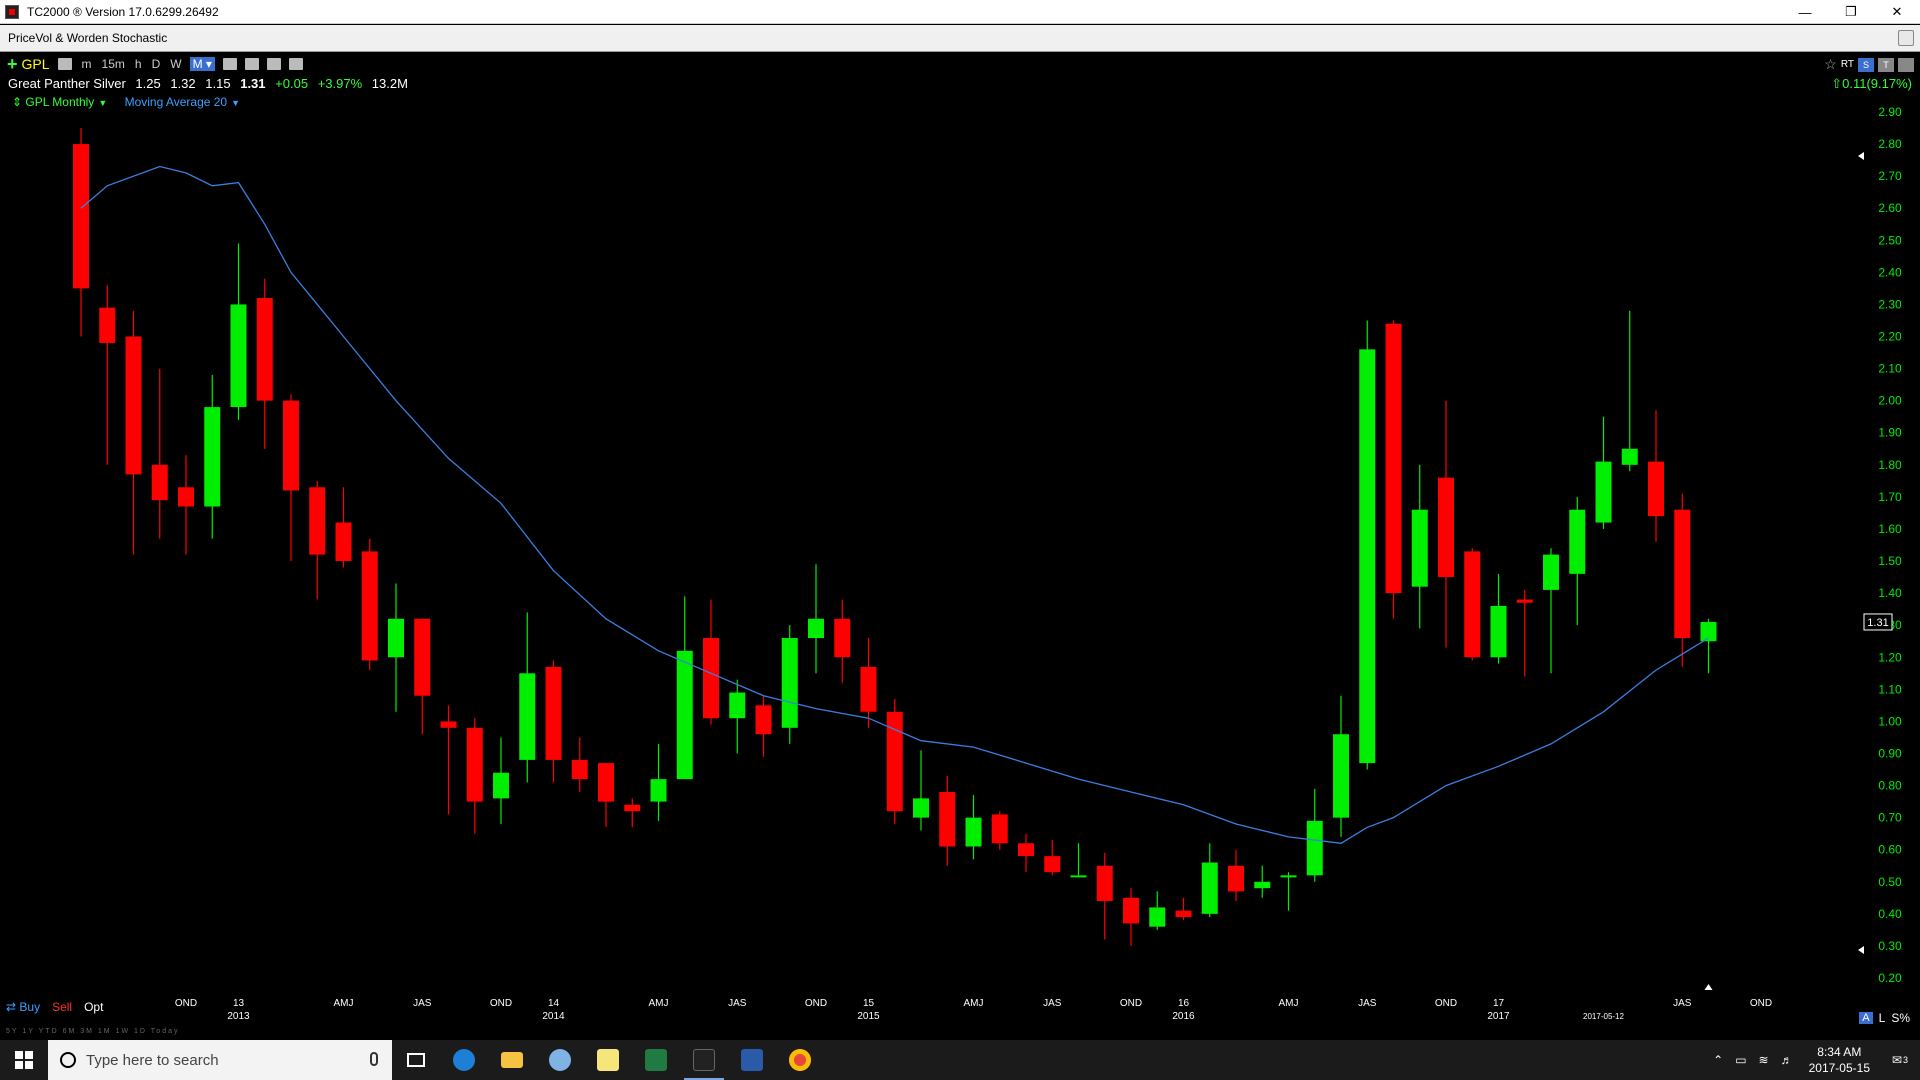 The height and width of the screenshot is (1080, 1920). I want to click on y-axis-tick-label: 0.60, so click(1890, 850).